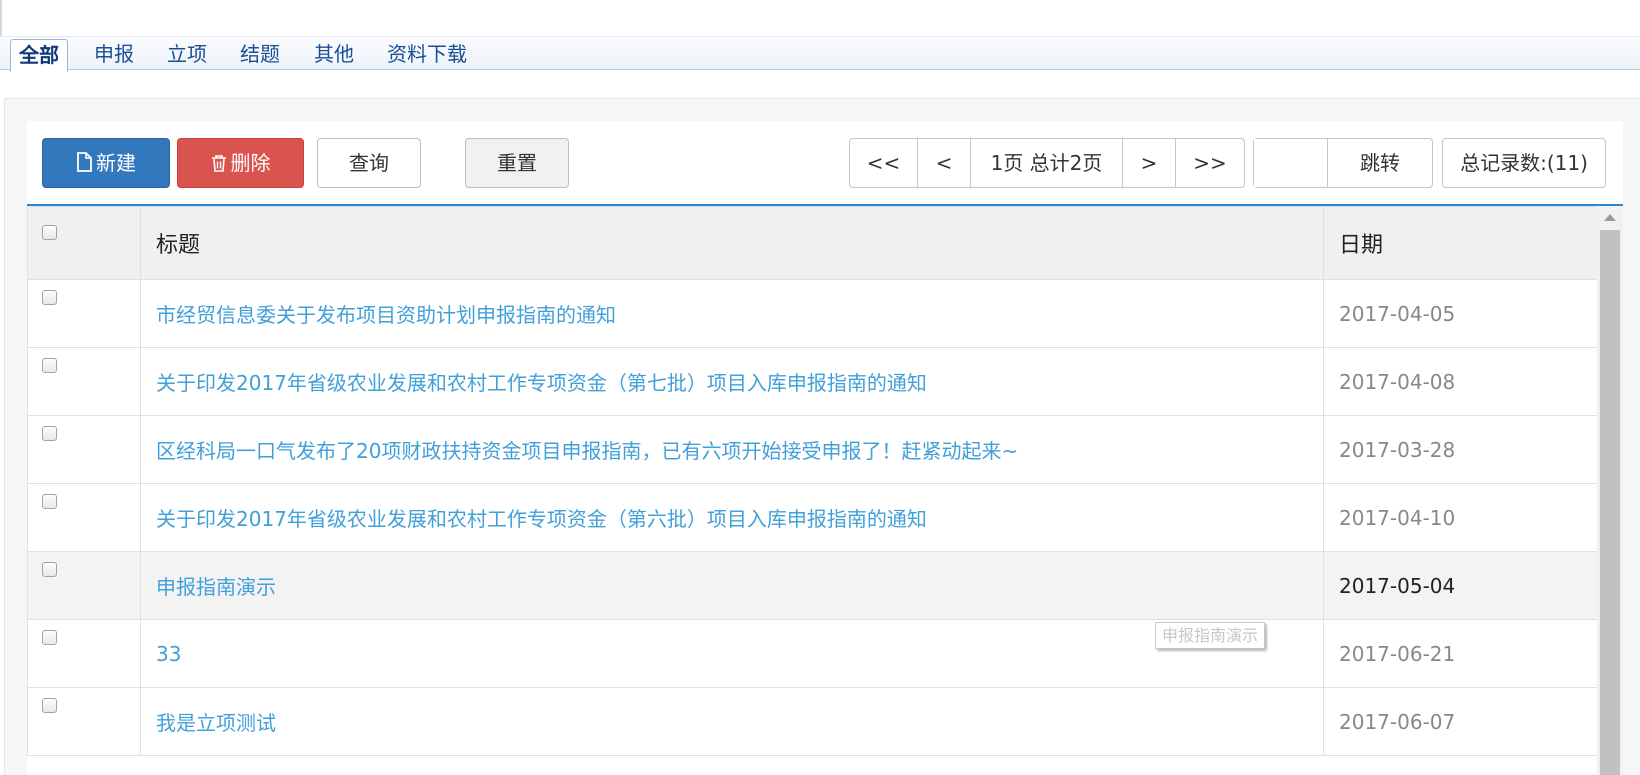 The image size is (1640, 775). I want to click on total-records: 总记录数:(11), so click(1524, 163).